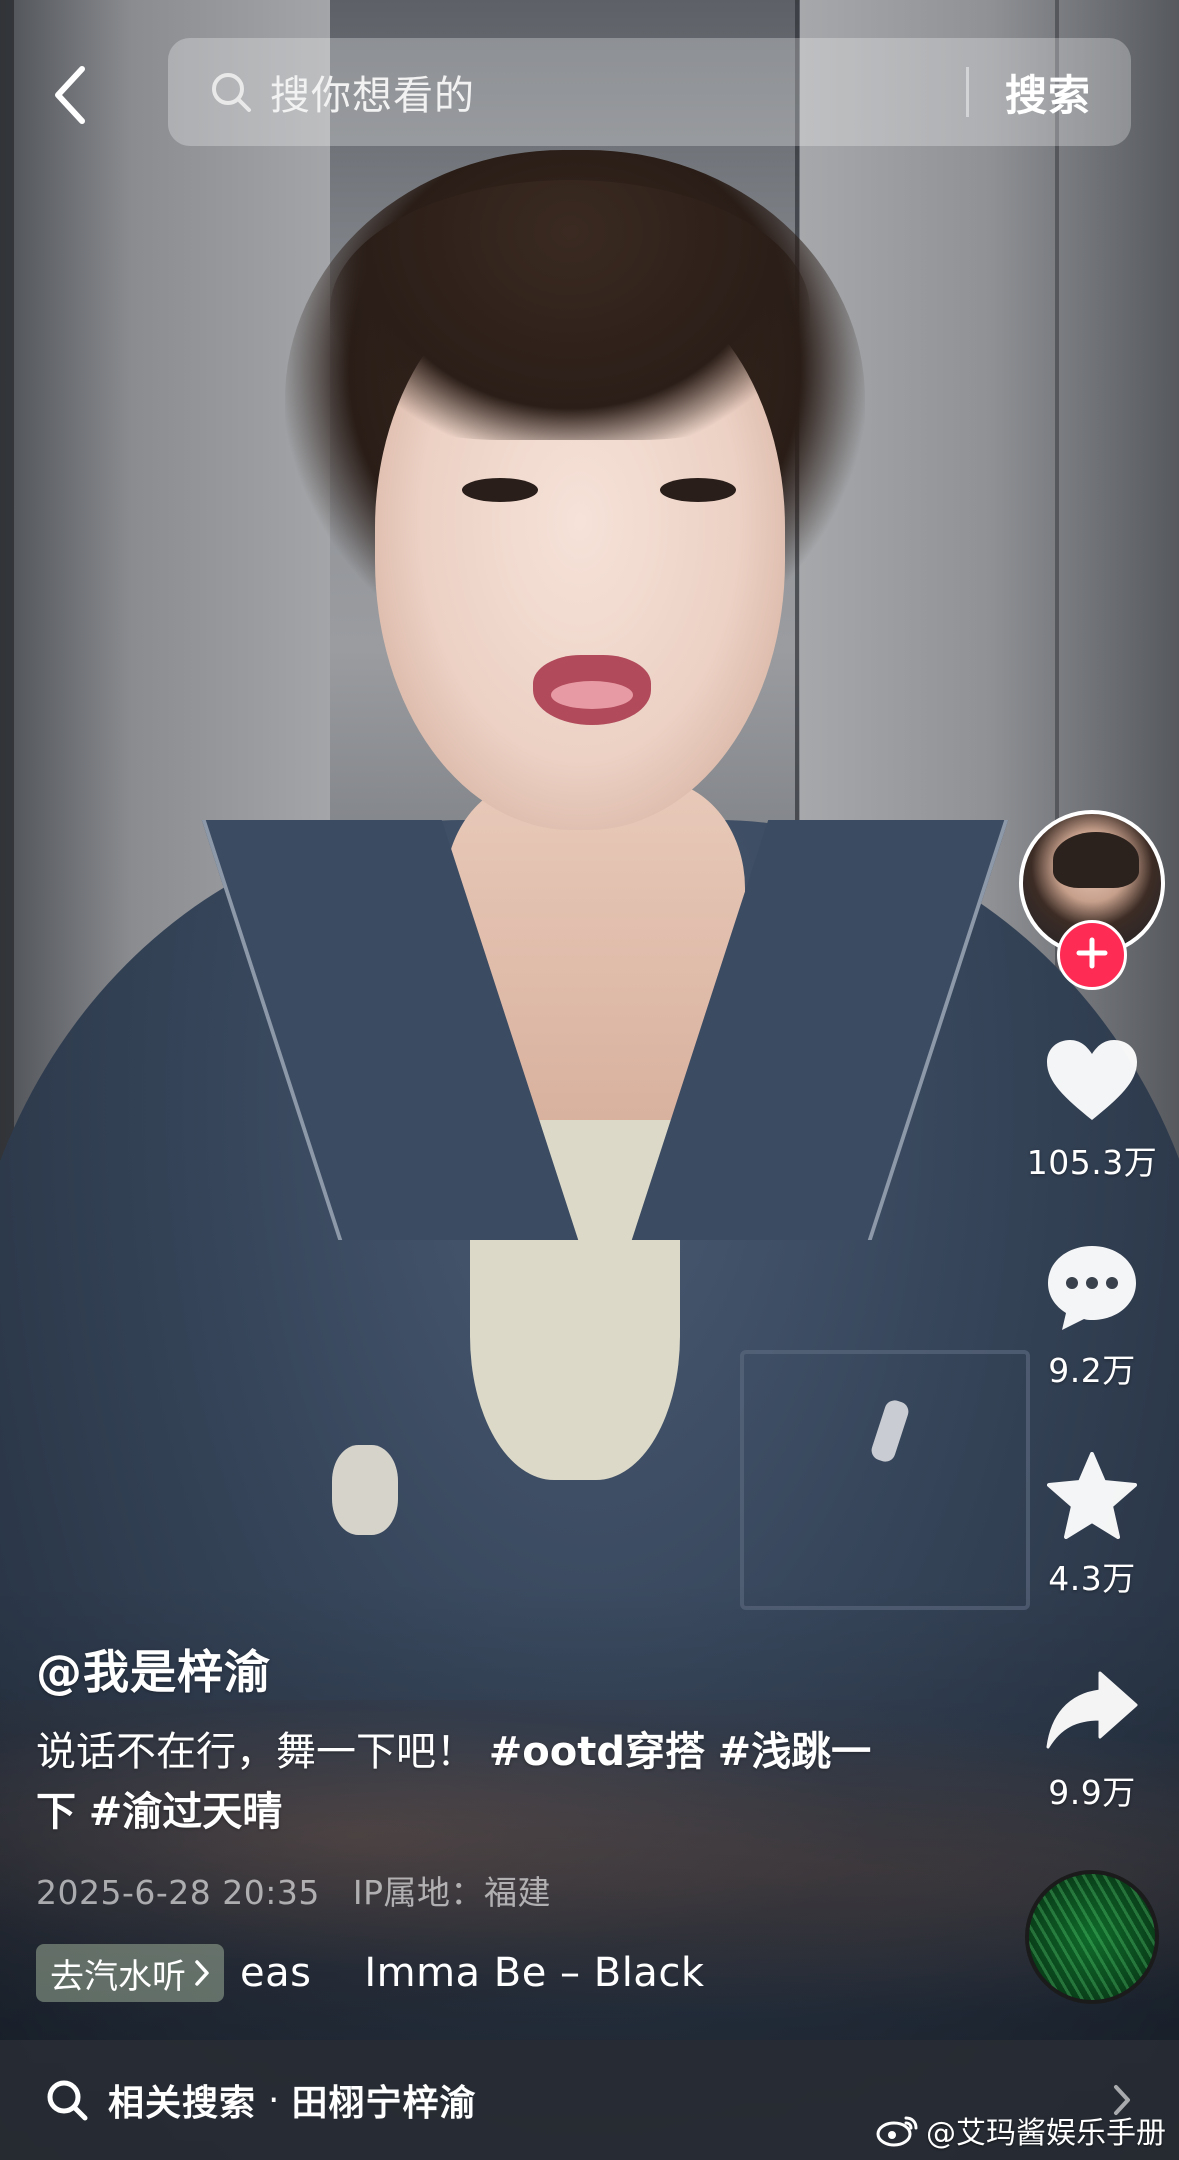 The width and height of the screenshot is (1179, 2160). Describe the element at coordinates (597, 1752) in the screenshot. I see `hashtag-link: #ootd穿搭` at that location.